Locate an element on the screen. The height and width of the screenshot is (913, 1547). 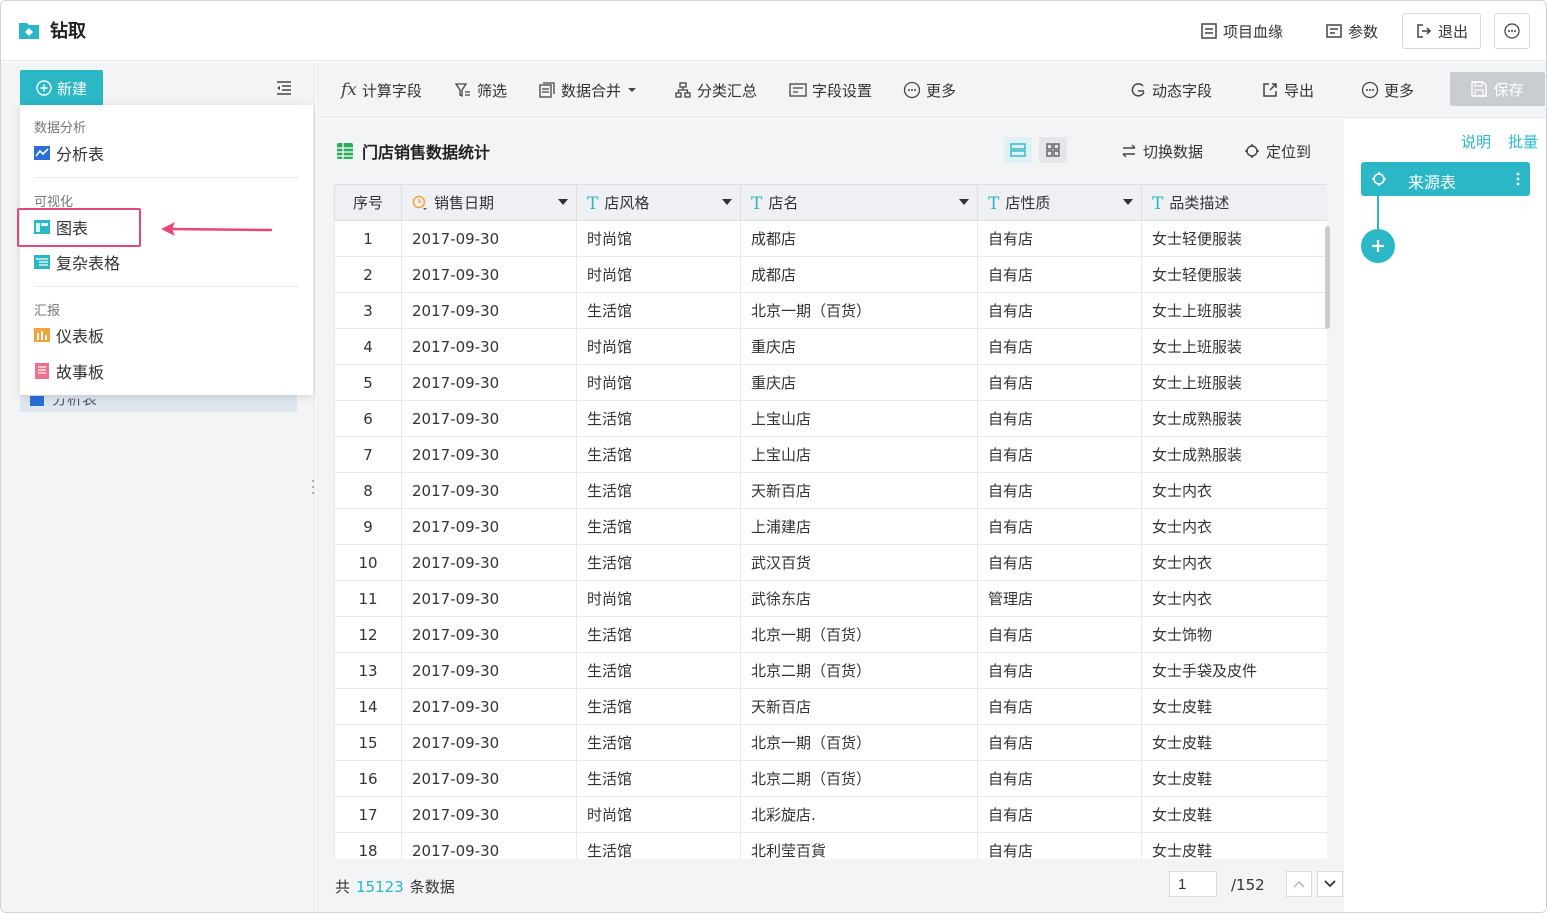
table-cell: 时尚馆 is located at coordinates (658, 274).